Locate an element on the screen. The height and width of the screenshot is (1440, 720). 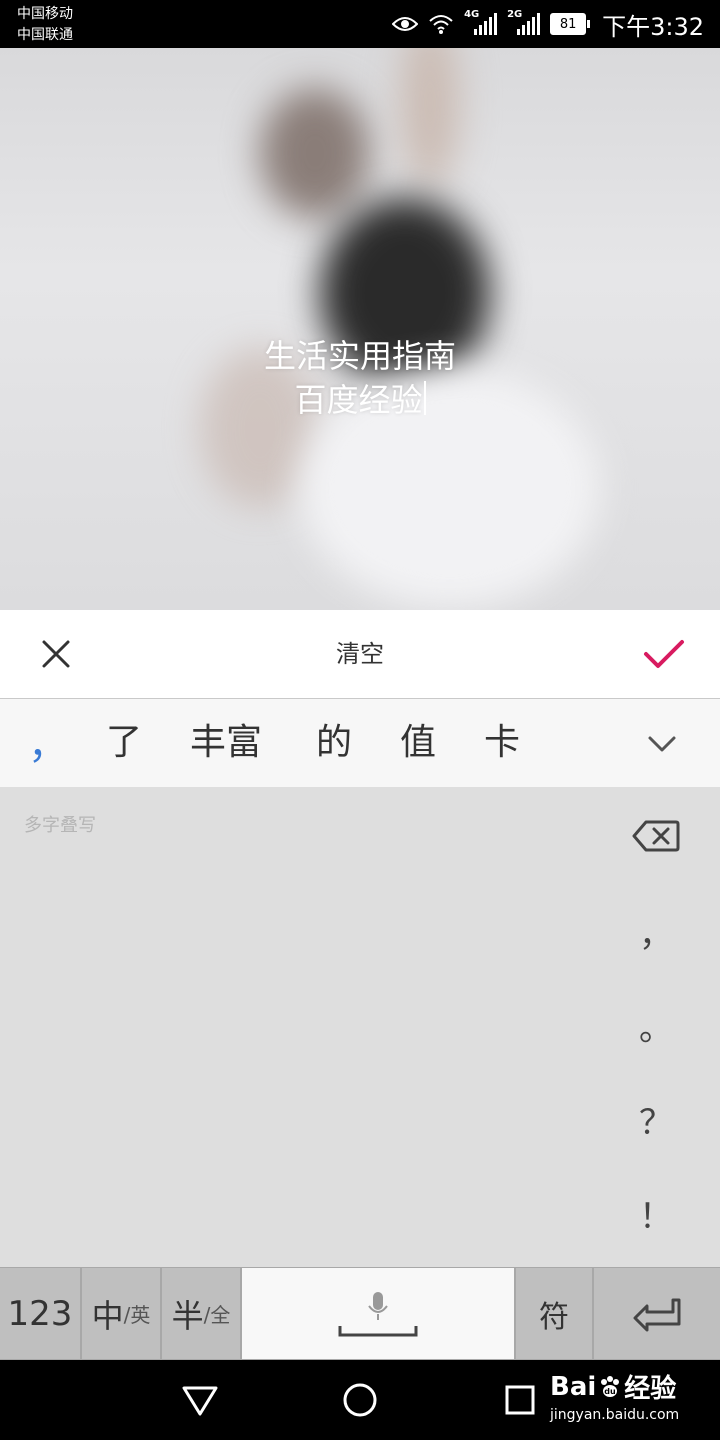
punct-exclamation-key: ！ is located at coordinates (656, 1217).